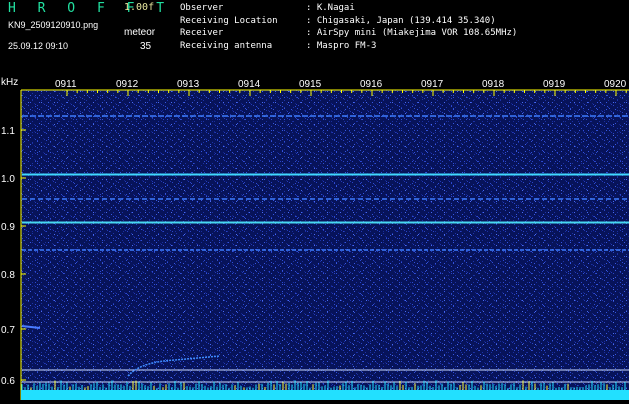  Describe the element at coordinates (8, 179) in the screenshot. I see `y-tick-label: 1.0` at that location.